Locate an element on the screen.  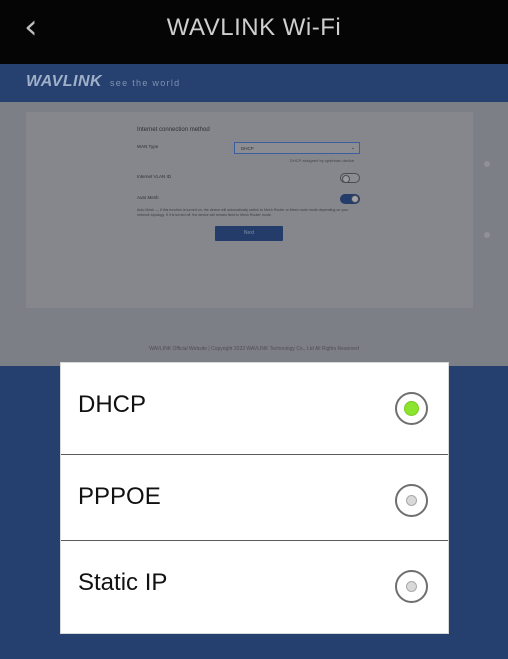
auto-mesh-toggle is located at coordinates (350, 199).